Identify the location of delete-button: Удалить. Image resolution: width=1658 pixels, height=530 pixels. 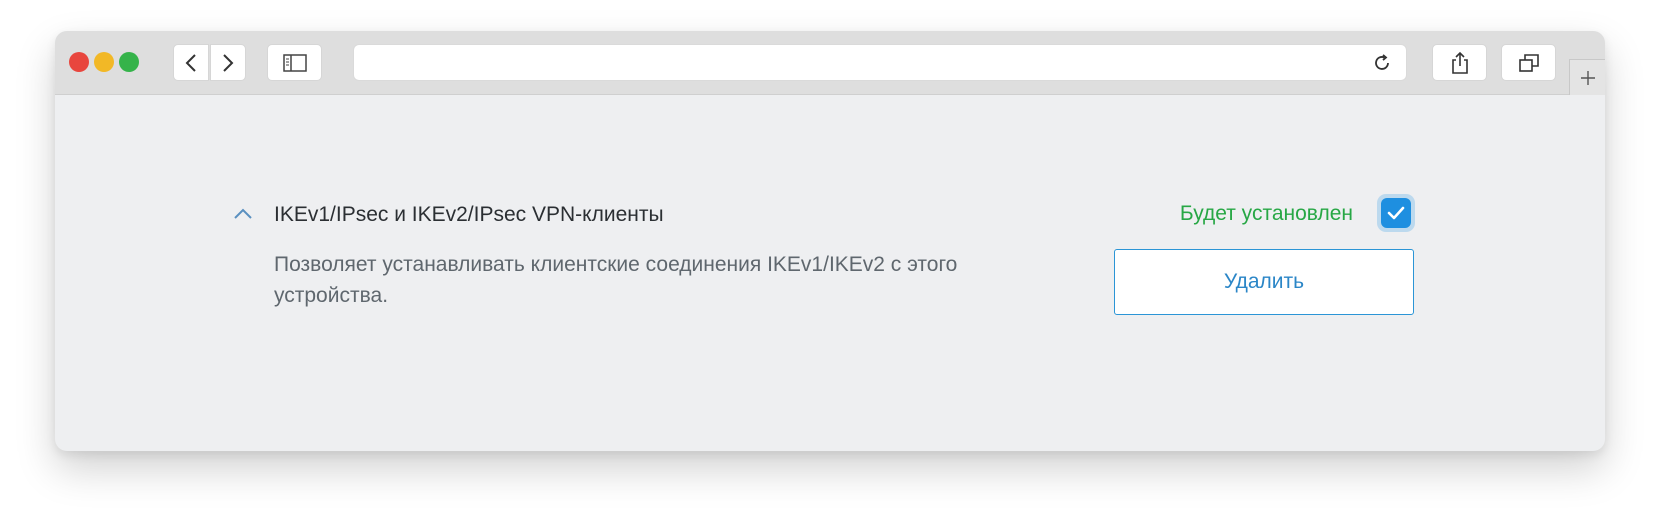
(1264, 282).